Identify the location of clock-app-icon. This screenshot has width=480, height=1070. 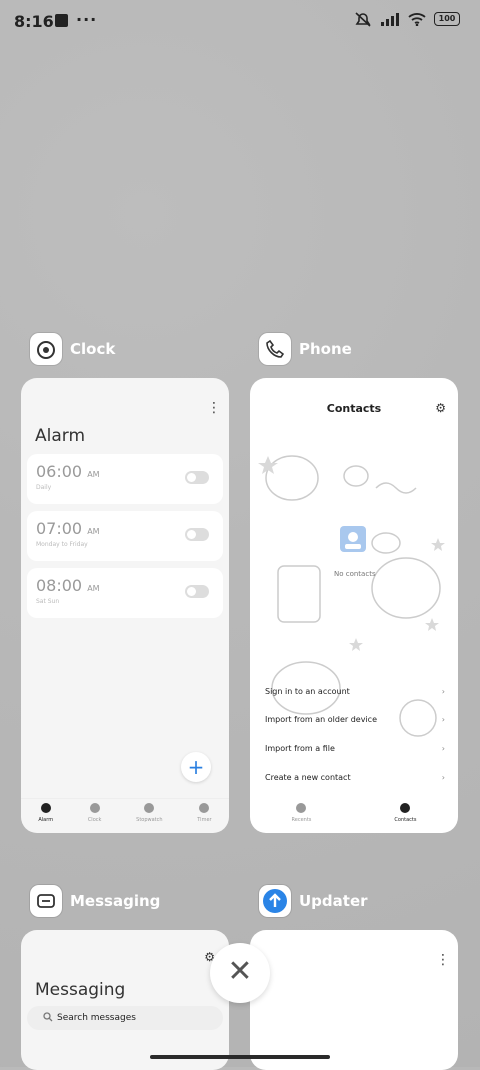
(46, 349).